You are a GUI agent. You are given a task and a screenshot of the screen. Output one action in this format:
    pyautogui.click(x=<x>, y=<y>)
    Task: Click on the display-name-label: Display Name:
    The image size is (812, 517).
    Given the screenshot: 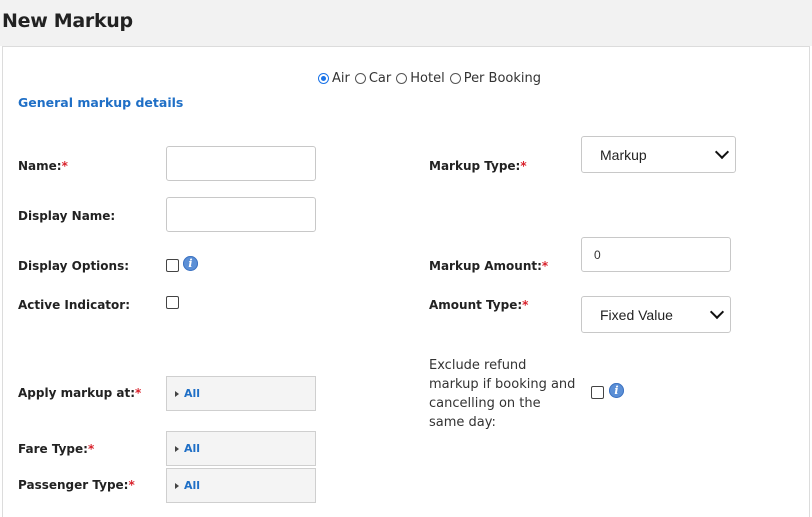 What is the action you would take?
    pyautogui.click(x=67, y=216)
    